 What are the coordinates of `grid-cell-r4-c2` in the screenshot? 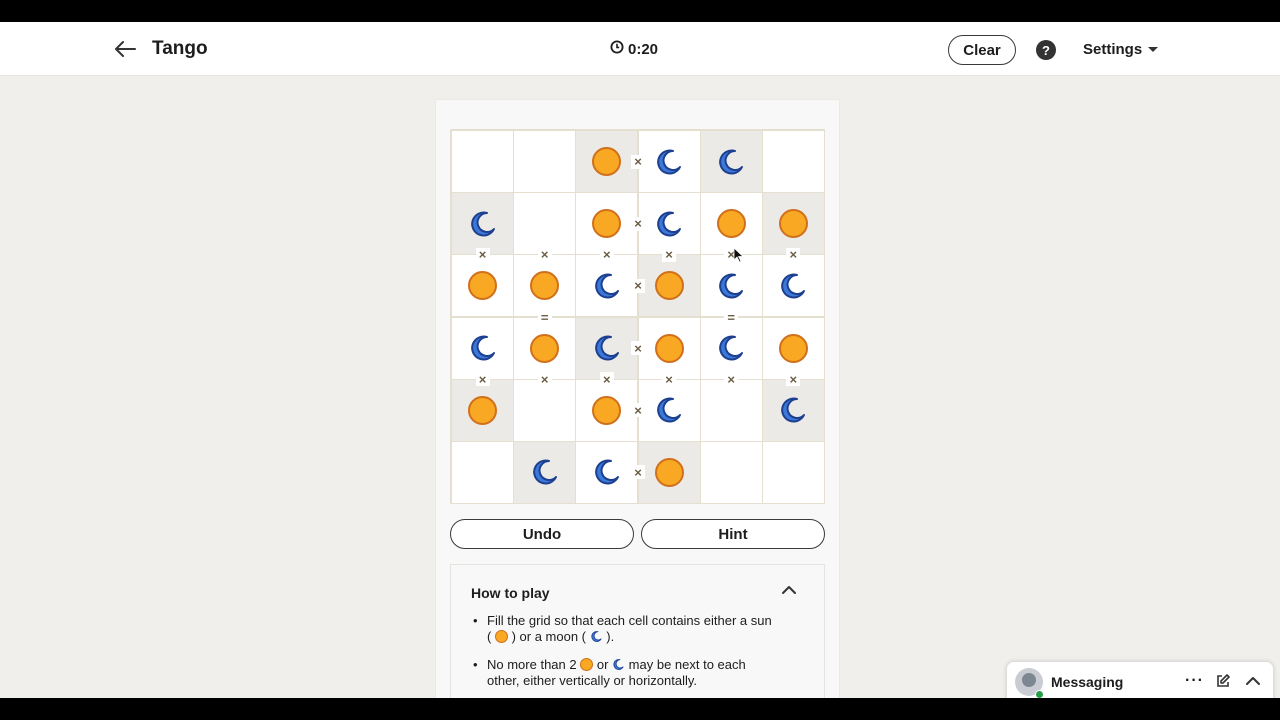 It's located at (545, 348).